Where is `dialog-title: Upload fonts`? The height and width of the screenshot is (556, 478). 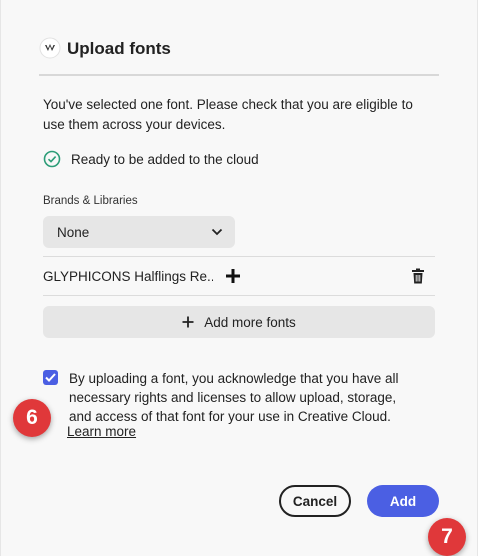
dialog-title: Upload fonts is located at coordinates (119, 48).